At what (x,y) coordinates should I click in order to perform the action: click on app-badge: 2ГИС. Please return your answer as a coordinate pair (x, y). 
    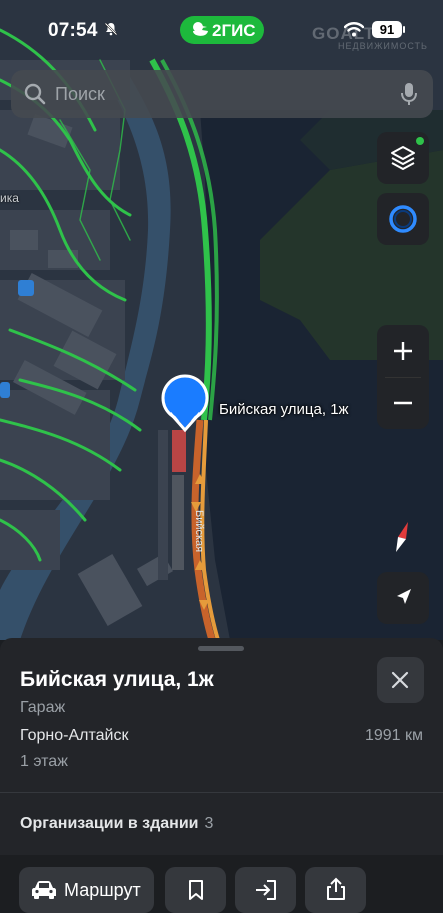
    Looking at the image, I should click on (222, 30).